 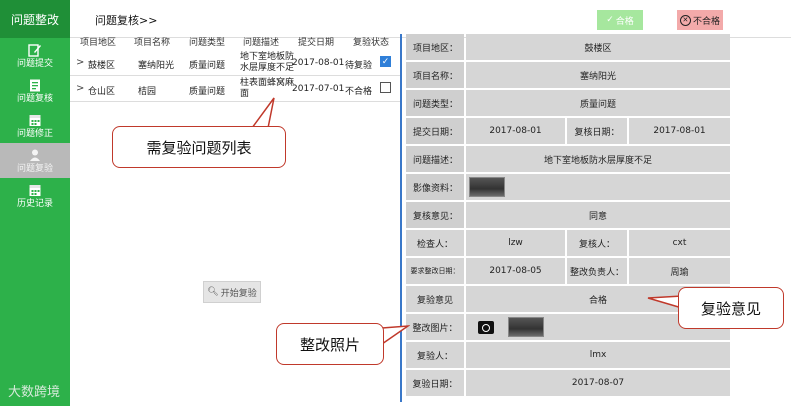 What do you see at coordinates (98, 43) in the screenshot?
I see `column-header: 项目地区` at bounding box center [98, 43].